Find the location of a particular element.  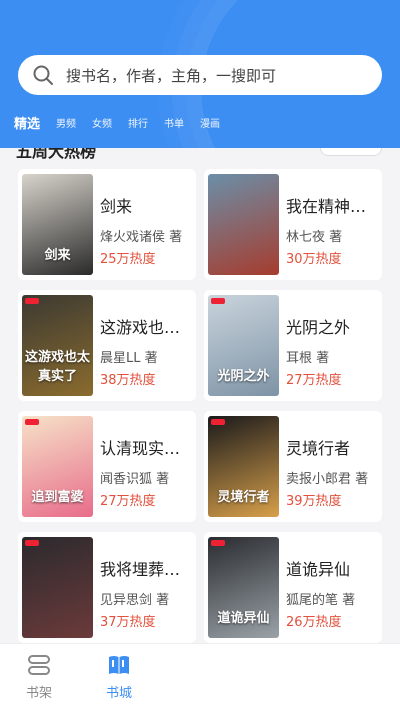

bottom-nav: 书架 书城 is located at coordinates (200, 677).